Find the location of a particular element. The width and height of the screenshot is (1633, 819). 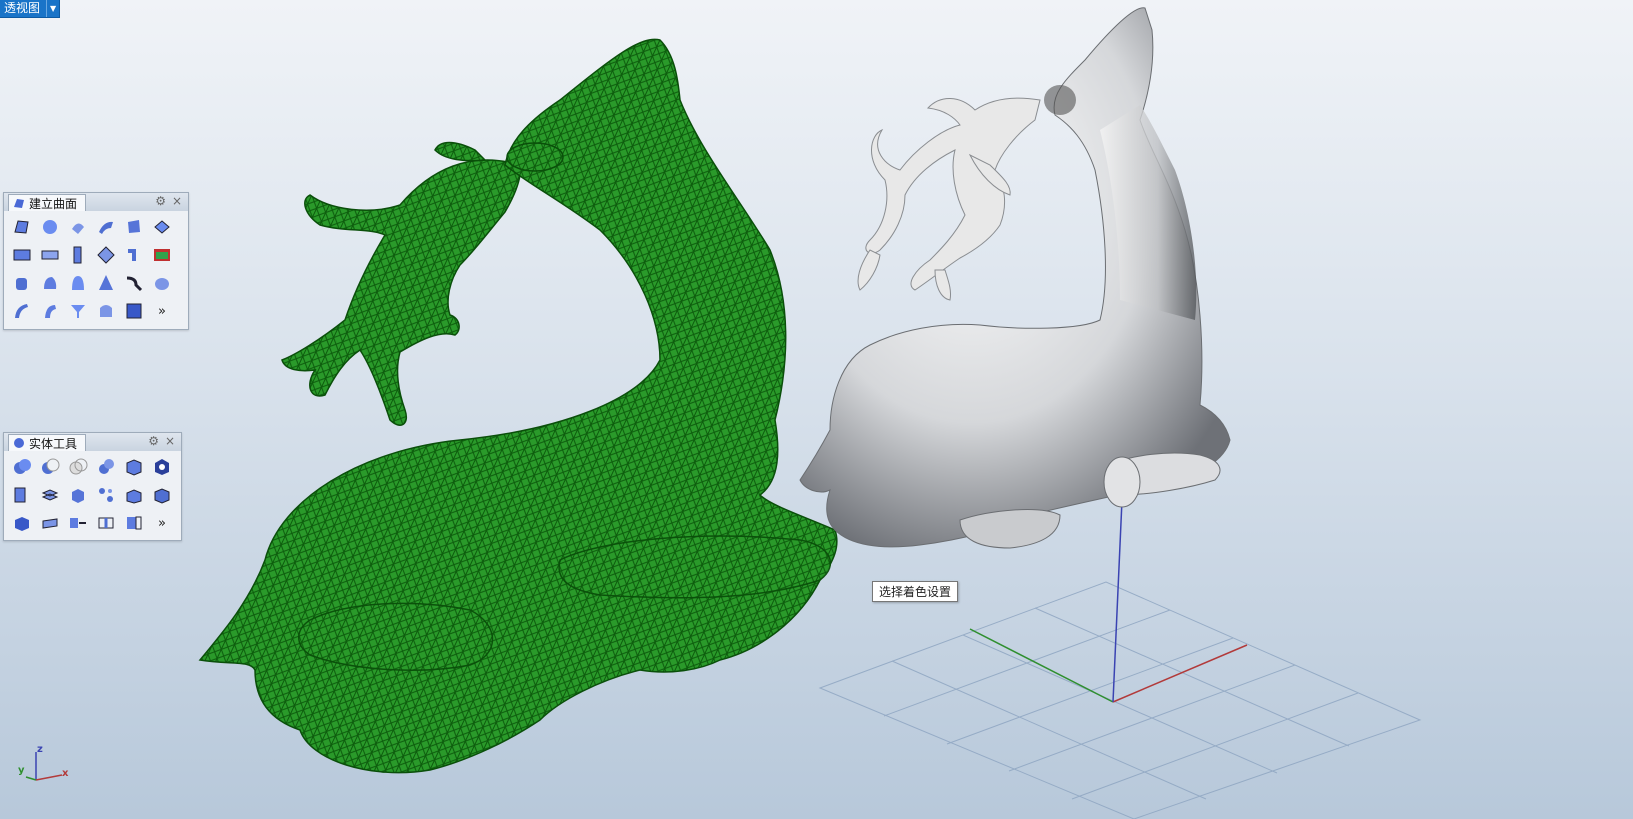

revolve-button is located at coordinates (78, 283).